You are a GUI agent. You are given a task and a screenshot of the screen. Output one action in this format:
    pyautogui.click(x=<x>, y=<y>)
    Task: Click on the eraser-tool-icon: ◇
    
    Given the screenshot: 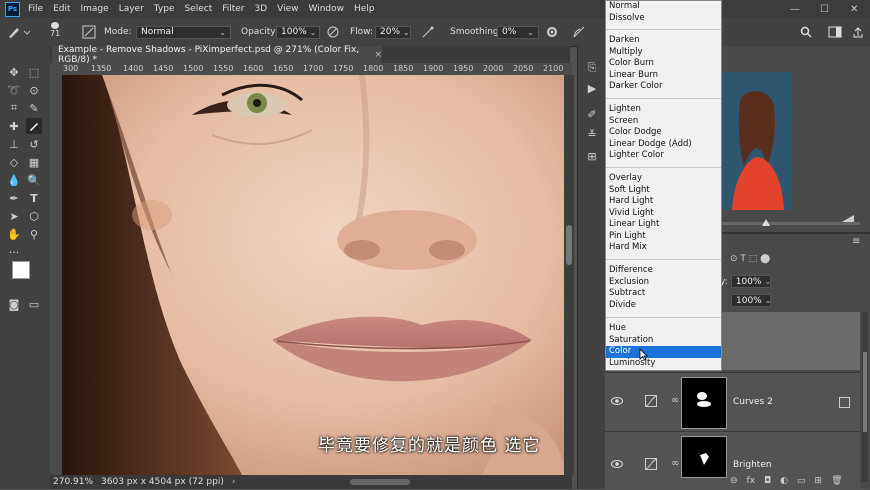 What is the action you would take?
    pyautogui.click(x=14, y=162)
    